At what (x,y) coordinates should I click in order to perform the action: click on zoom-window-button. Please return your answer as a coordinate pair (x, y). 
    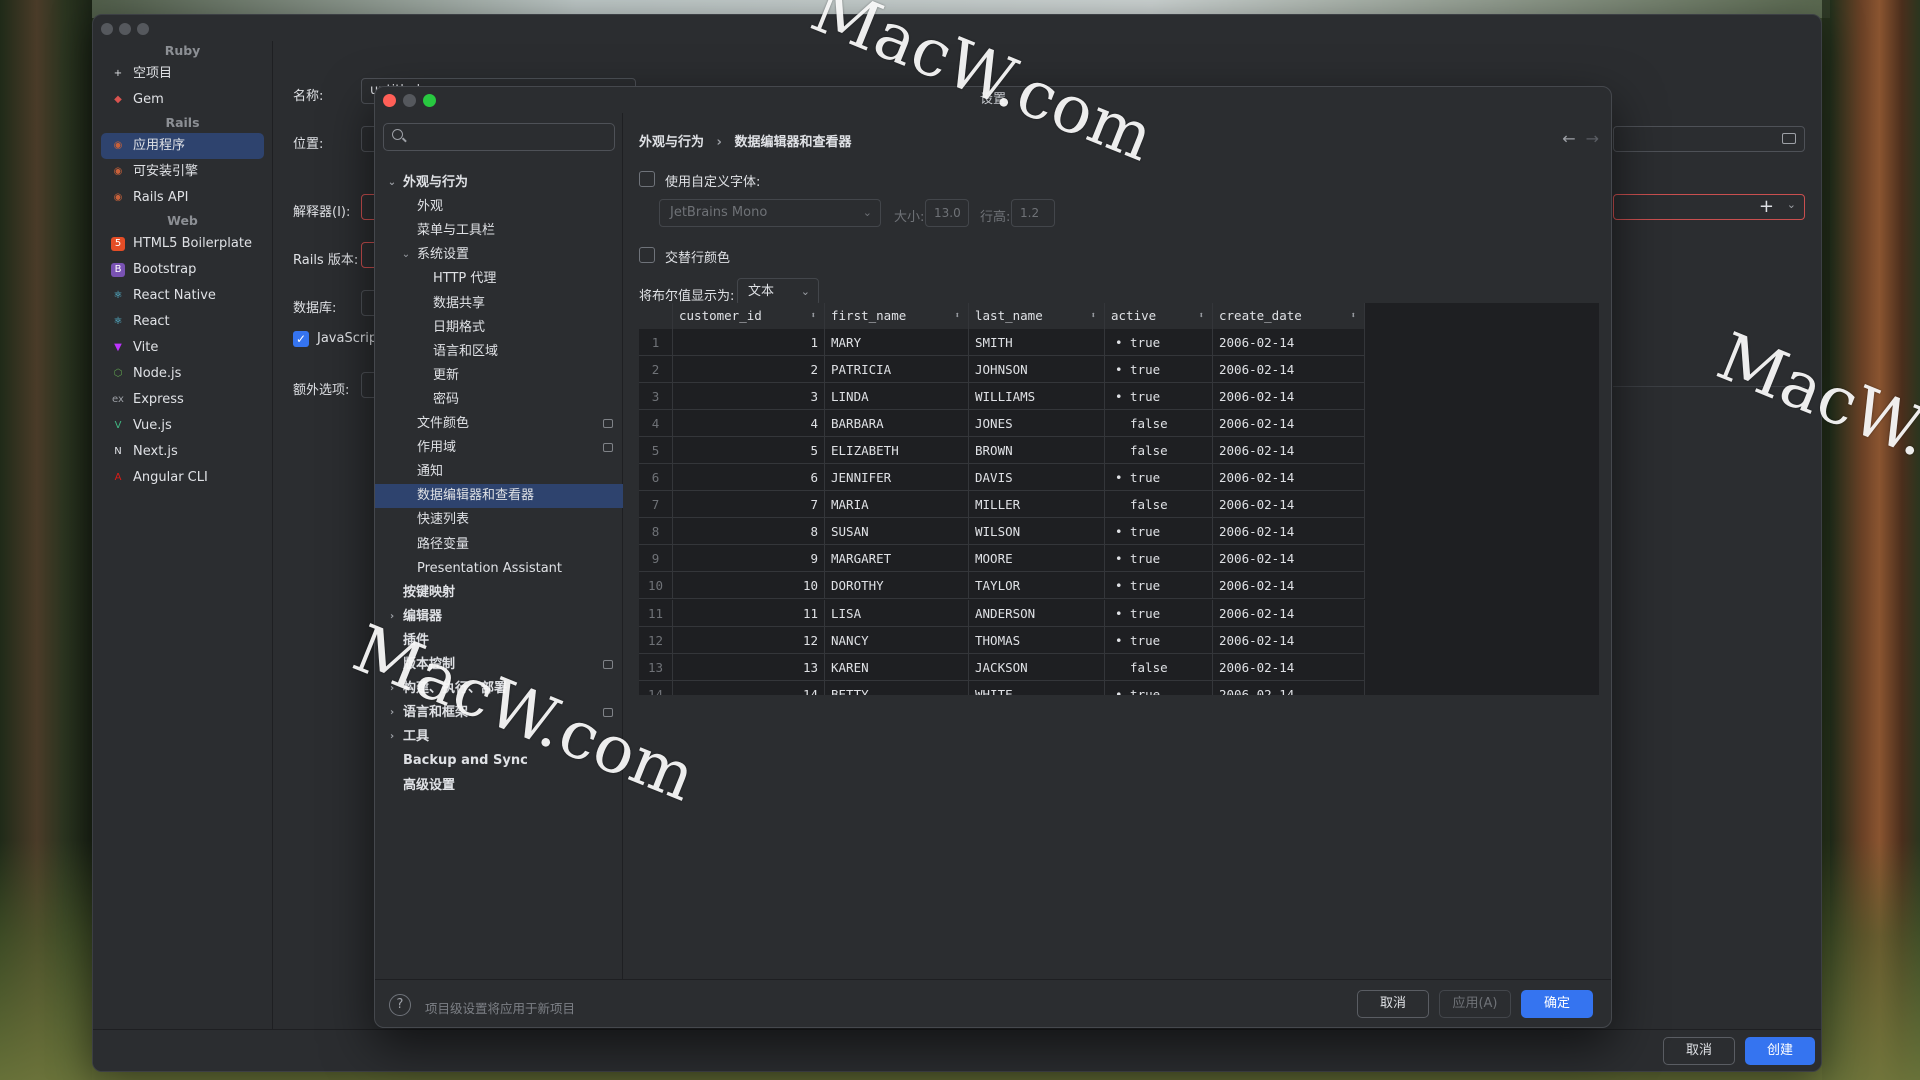
    Looking at the image, I should click on (143, 29).